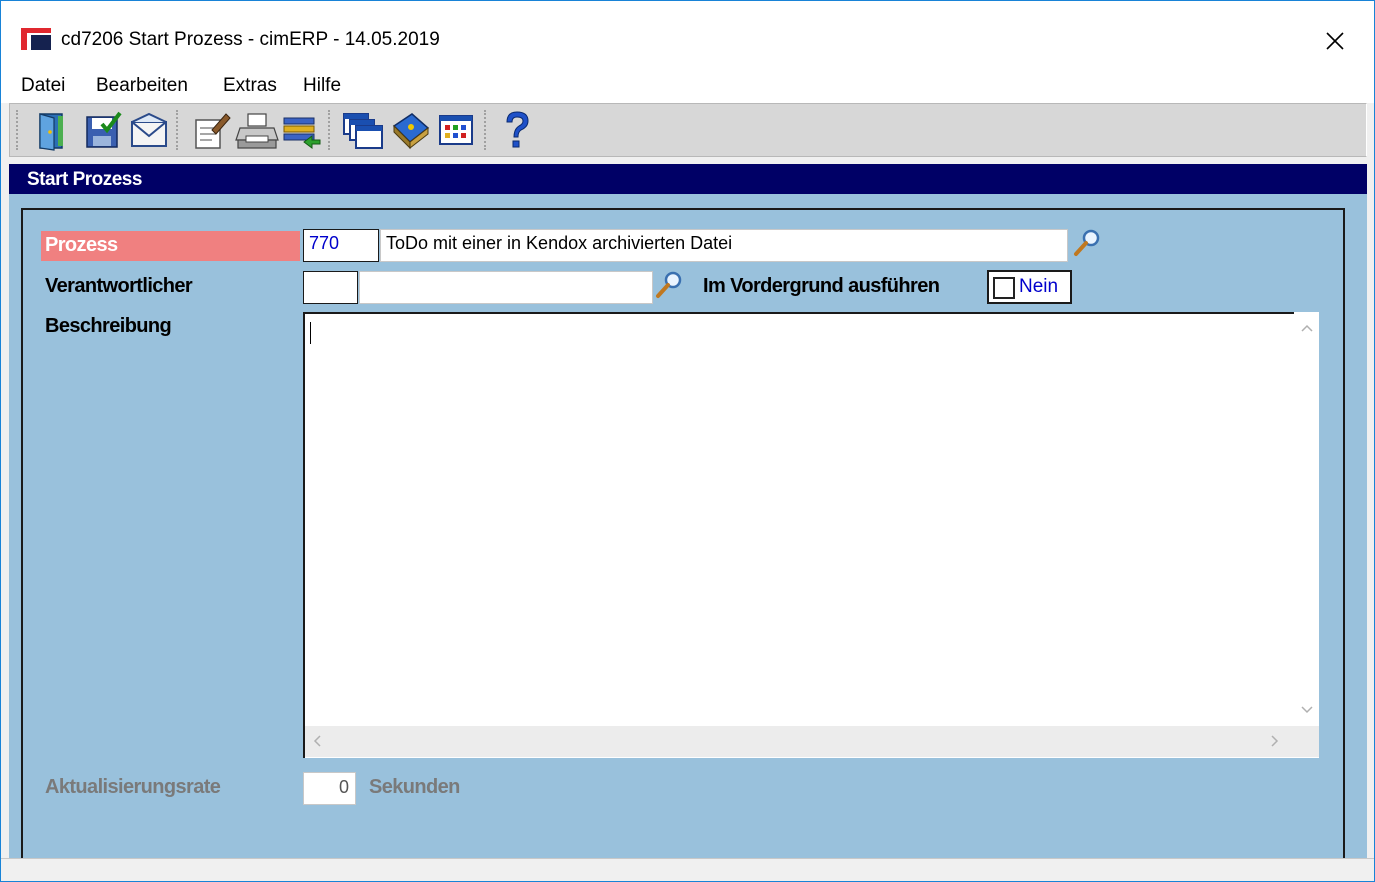 This screenshot has height=882, width=1375. I want to click on vordergrund-label: Im Vordergrund ausführen, so click(821, 286).